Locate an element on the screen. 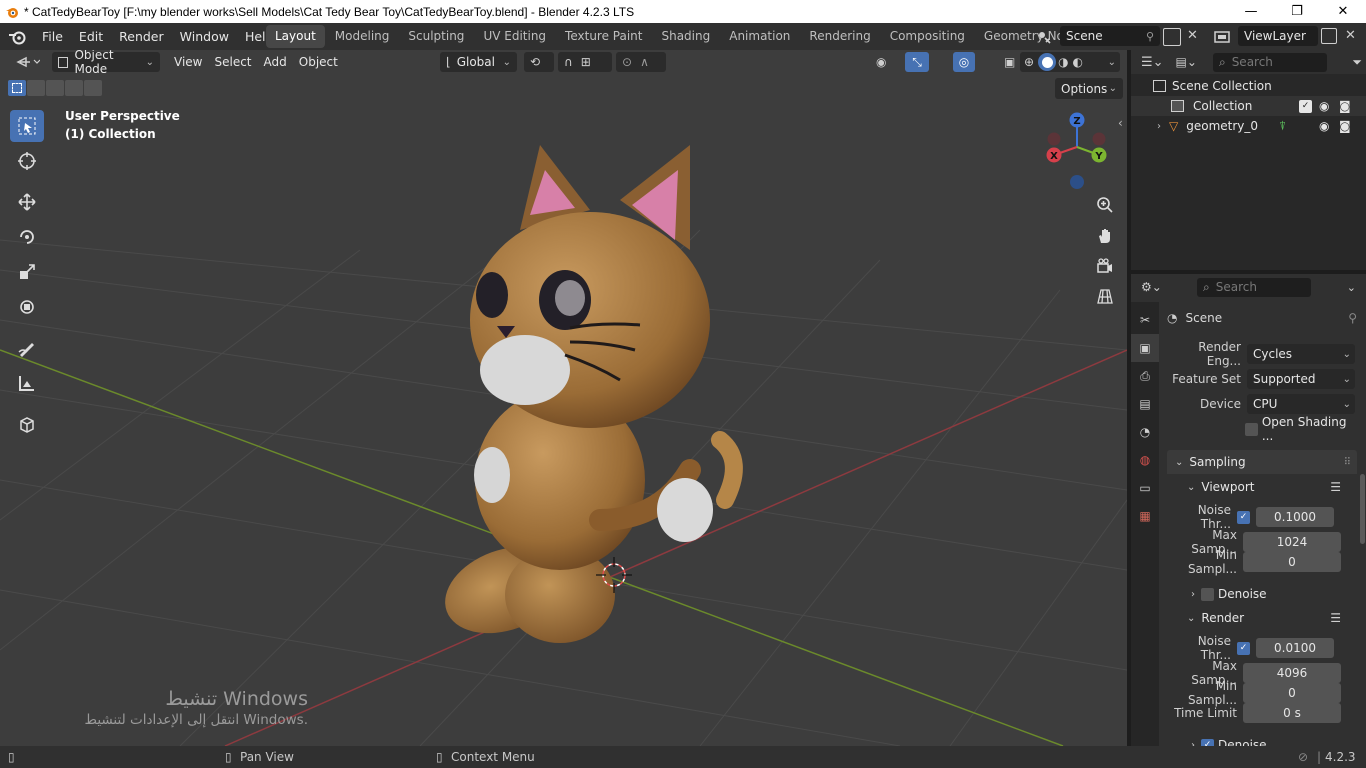  options-dropdown: Options ⌄ is located at coordinates (1089, 88).